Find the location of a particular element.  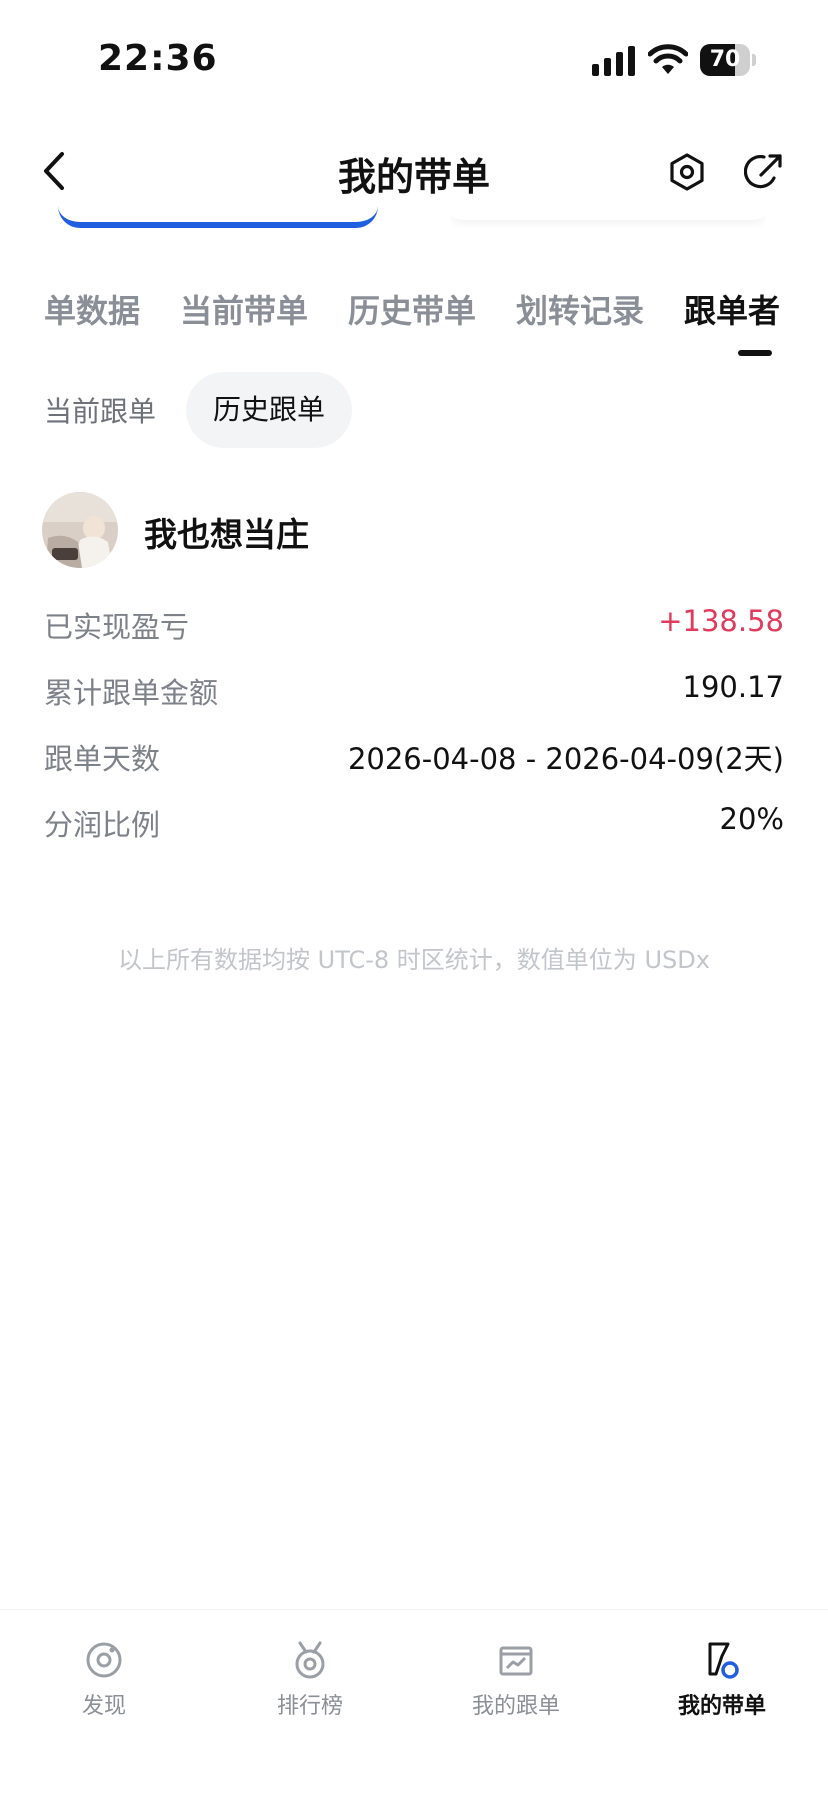

realized-pnl-label: 已实现盈亏 is located at coordinates (117, 627).